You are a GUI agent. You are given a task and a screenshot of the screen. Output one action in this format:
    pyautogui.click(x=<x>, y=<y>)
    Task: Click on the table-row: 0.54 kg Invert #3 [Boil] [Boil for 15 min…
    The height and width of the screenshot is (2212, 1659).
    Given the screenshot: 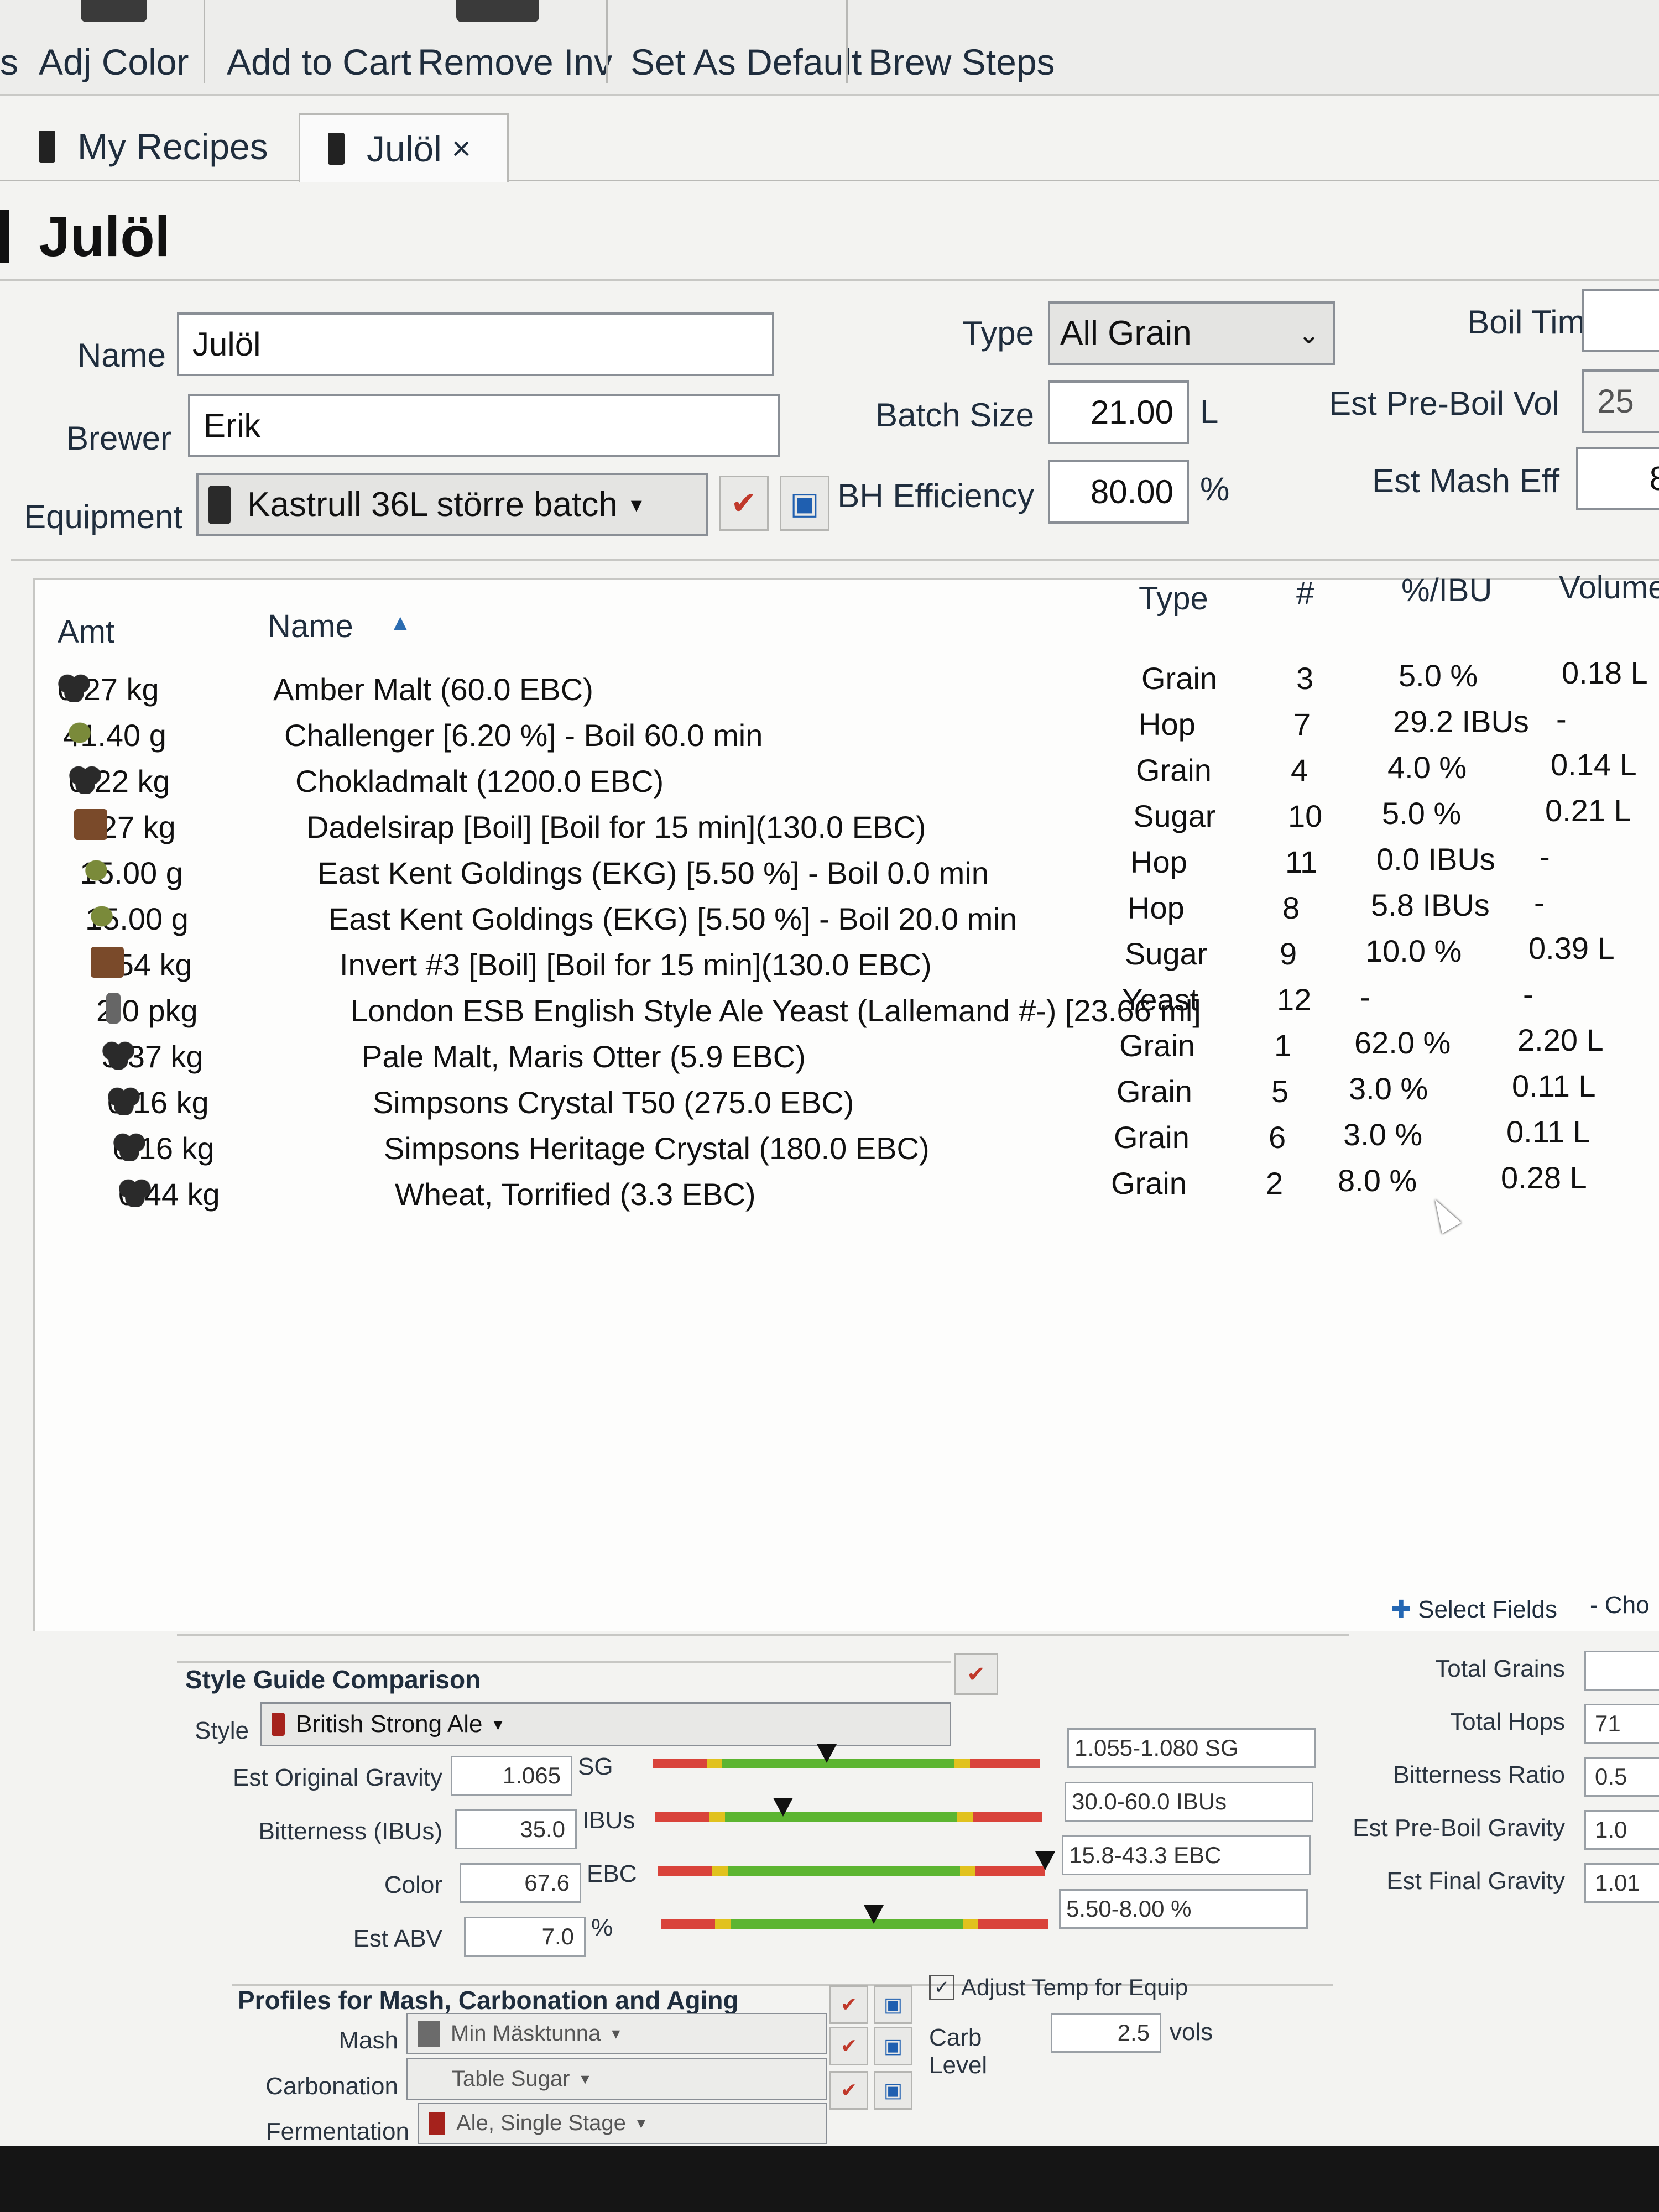 What is the action you would take?
    pyautogui.click(x=847, y=962)
    